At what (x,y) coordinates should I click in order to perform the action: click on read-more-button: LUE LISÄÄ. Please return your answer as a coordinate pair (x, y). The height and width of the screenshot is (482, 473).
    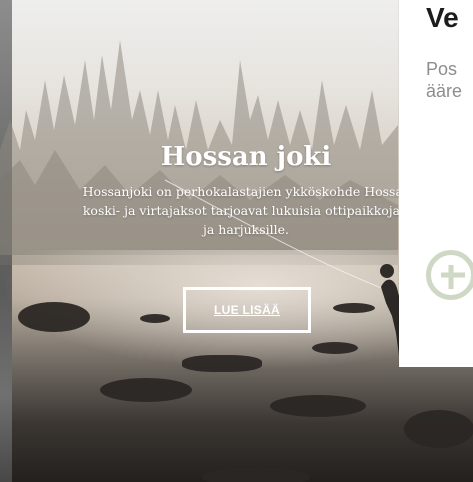
    Looking at the image, I should click on (247, 310).